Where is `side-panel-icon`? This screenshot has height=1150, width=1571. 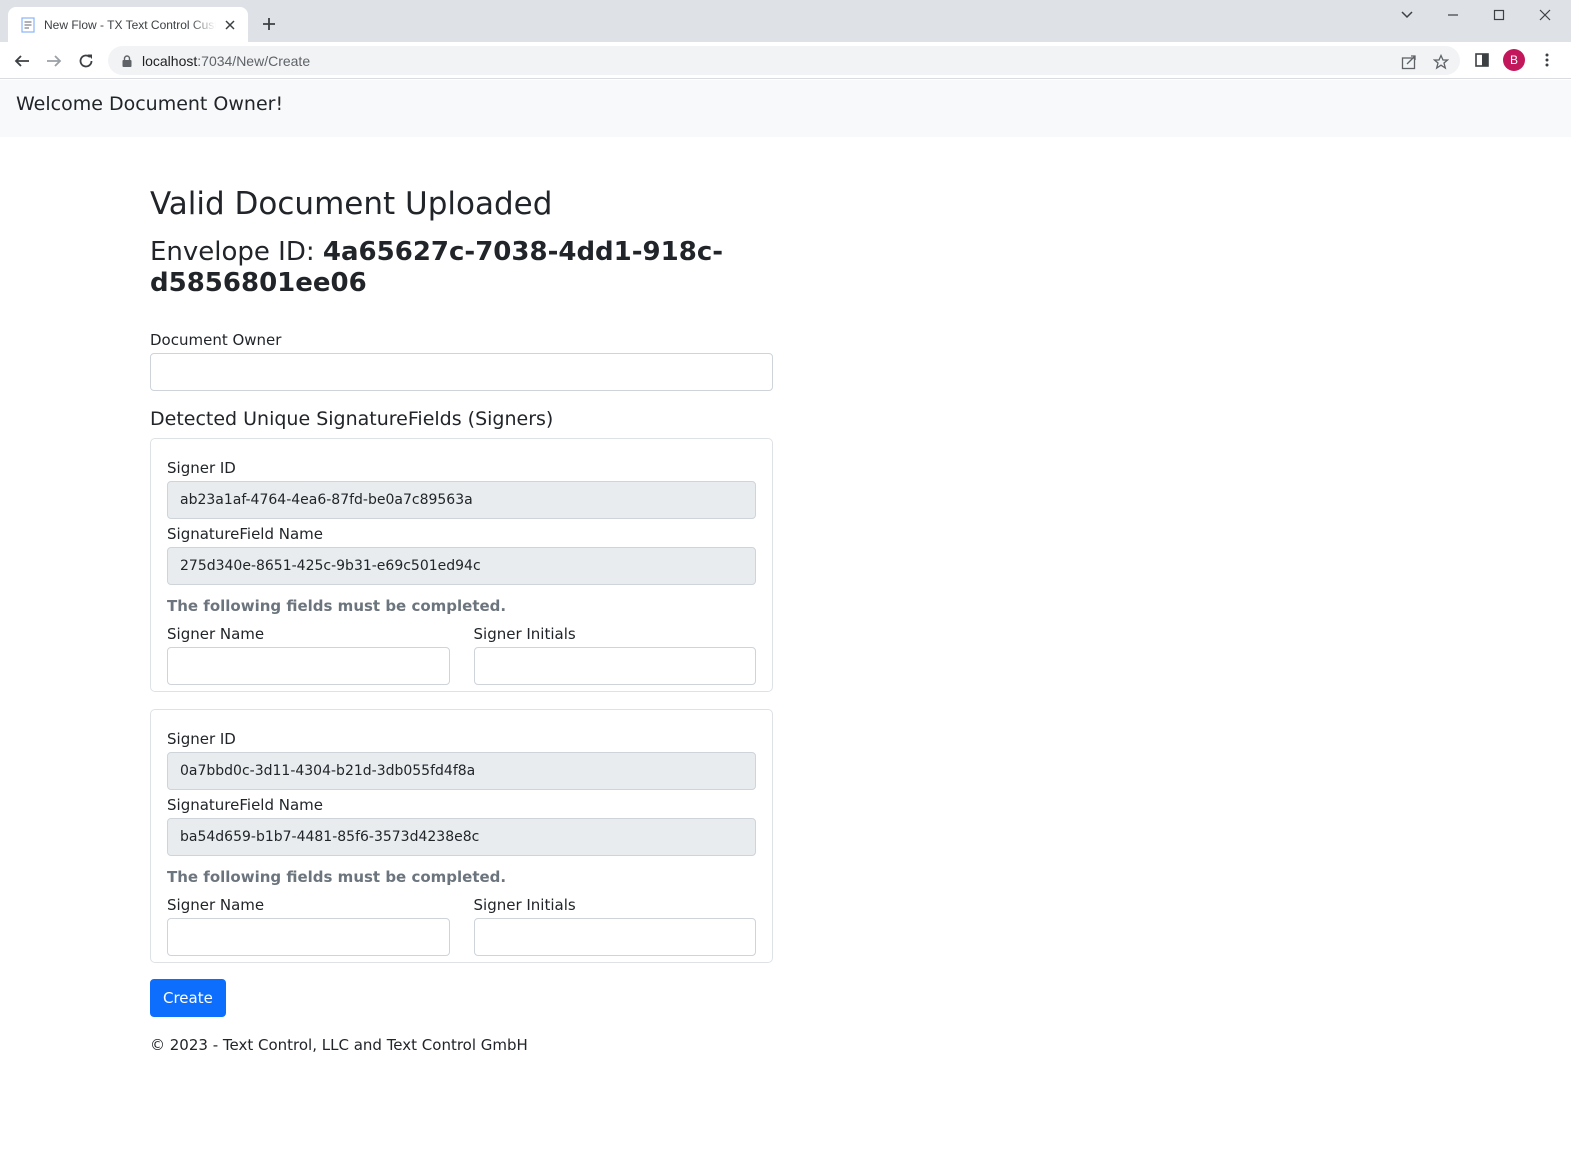 side-panel-icon is located at coordinates (1482, 60).